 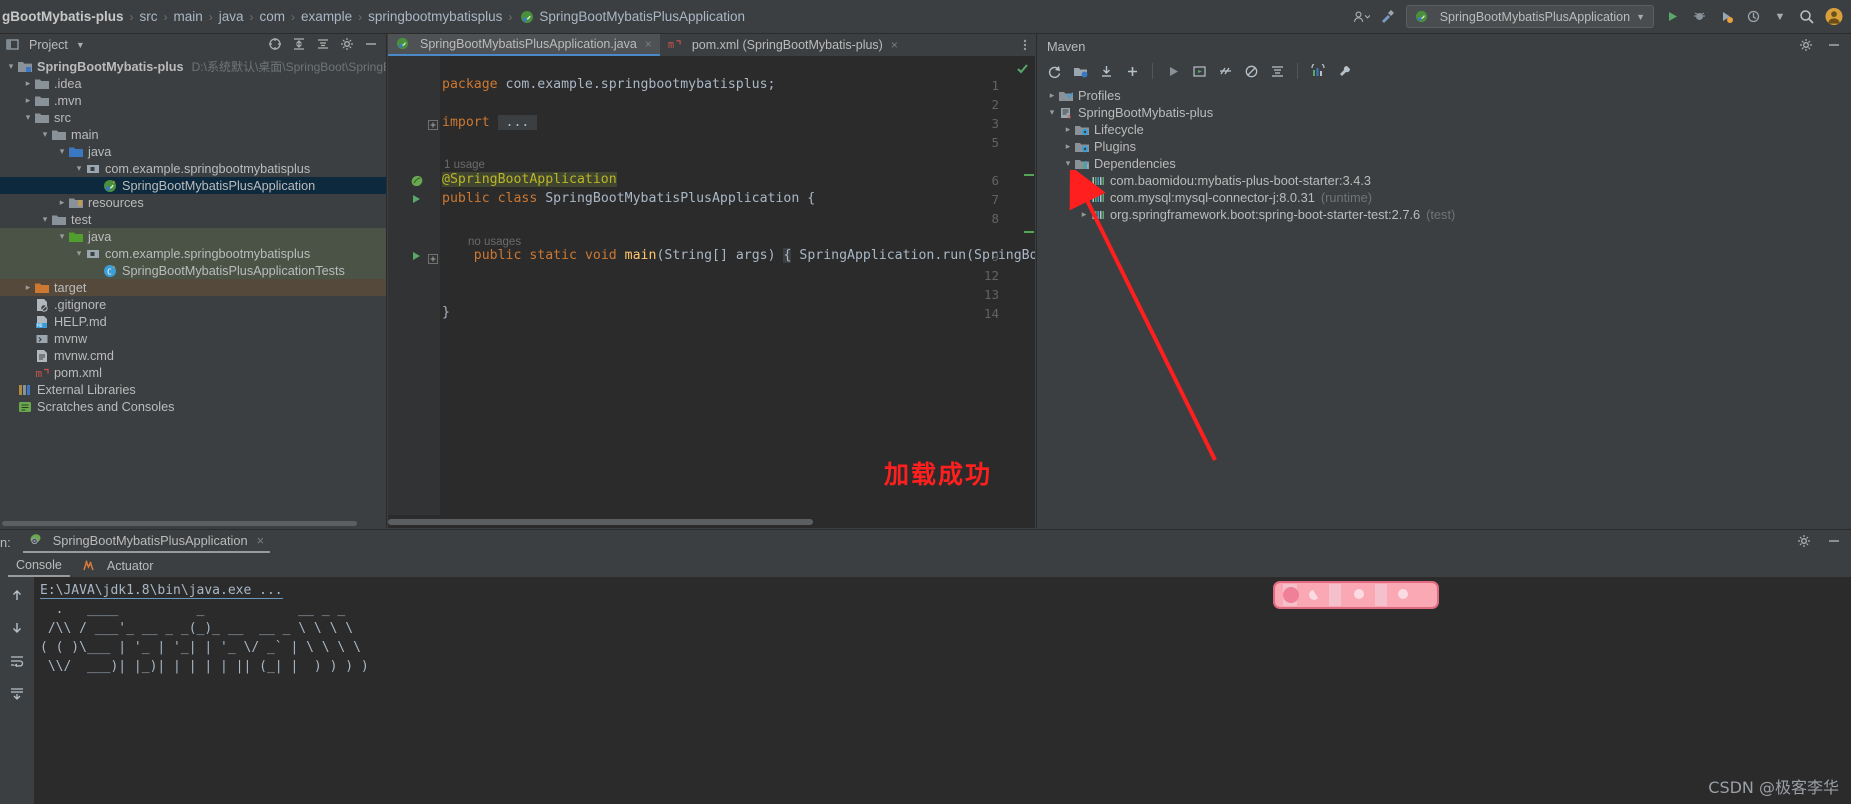 What do you see at coordinates (299, 45) in the screenshot?
I see `expand-all-icon` at bounding box center [299, 45].